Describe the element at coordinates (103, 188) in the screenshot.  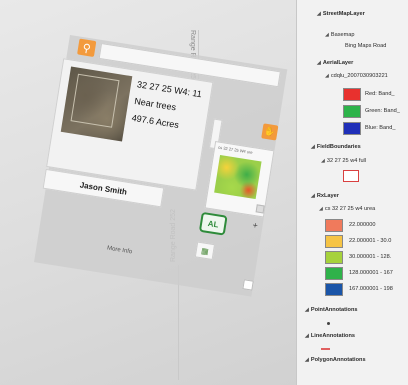
I see `owner-name: Jason Smith` at that location.